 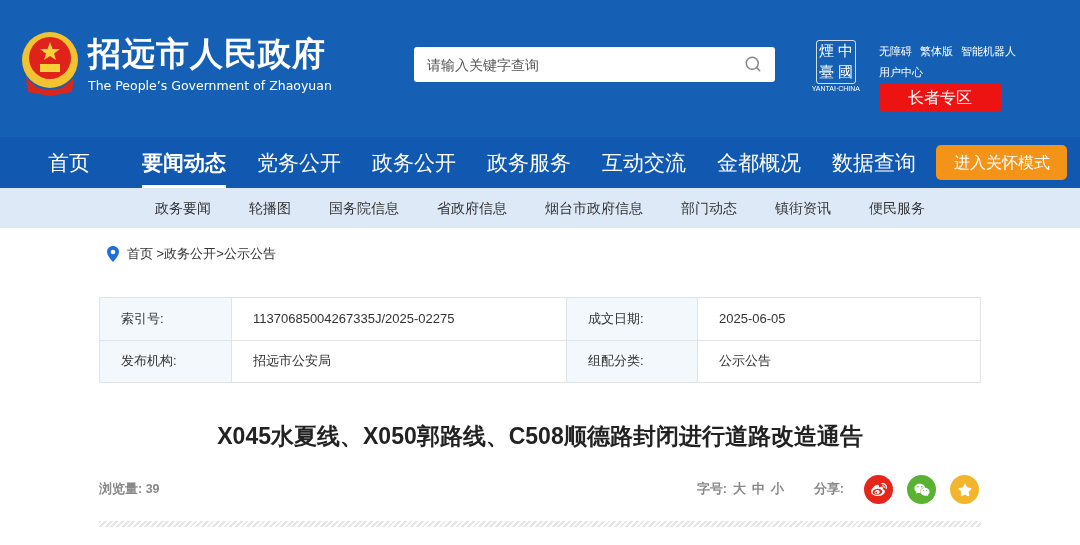 What do you see at coordinates (752, 318) in the screenshot?
I see `meta-value-cell-text: 2025-06-05` at bounding box center [752, 318].